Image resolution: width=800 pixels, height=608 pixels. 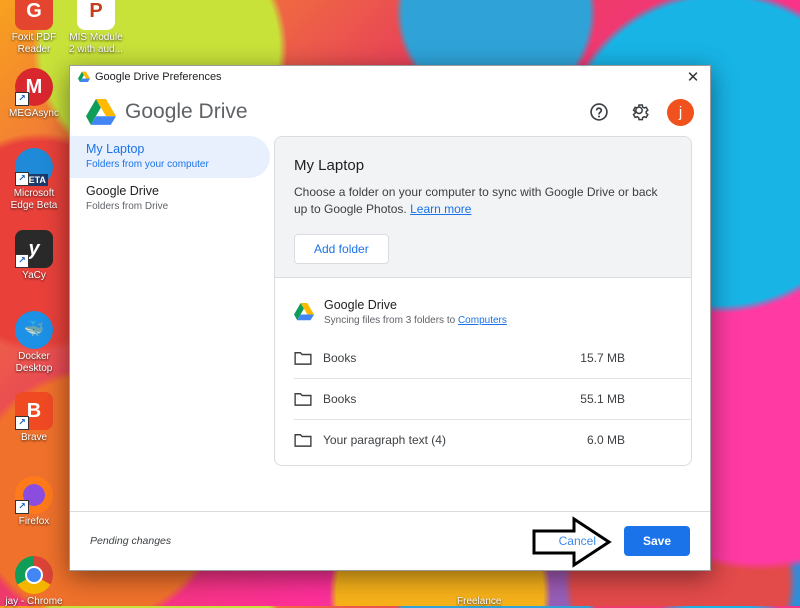 I want to click on desktop-icon-label: Brave, so click(x=34, y=437).